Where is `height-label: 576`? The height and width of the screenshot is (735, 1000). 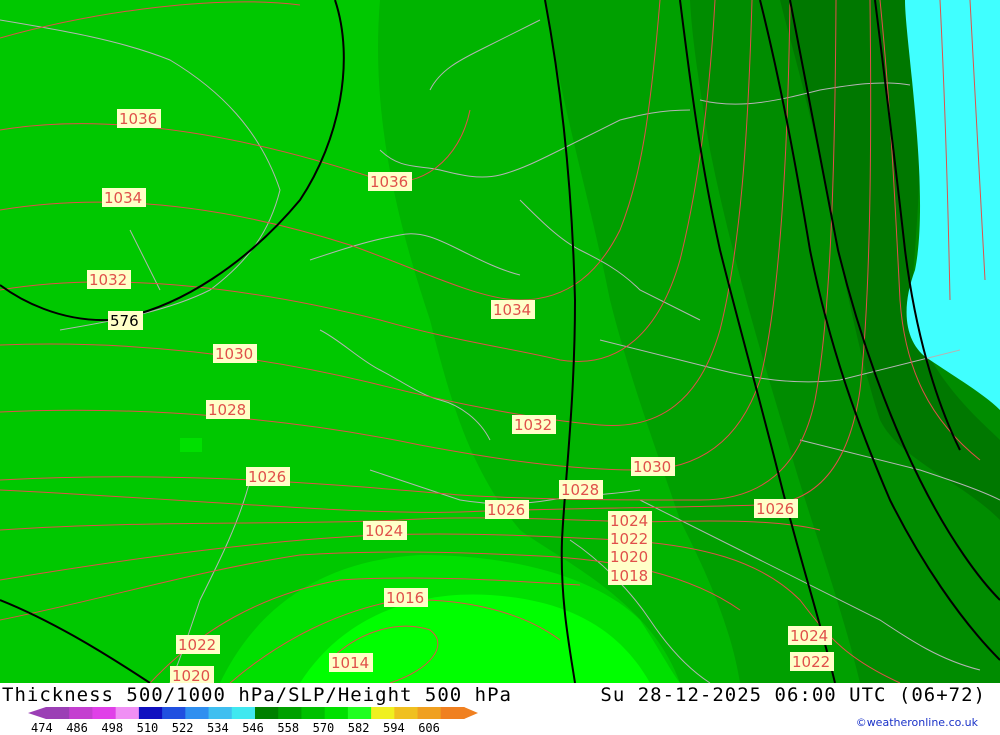 height-label: 576 is located at coordinates (125, 320).